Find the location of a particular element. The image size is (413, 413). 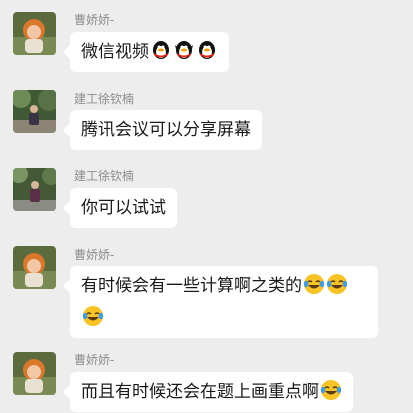

message-text: 腾讯会议可以分享屏幕 is located at coordinates (166, 130).